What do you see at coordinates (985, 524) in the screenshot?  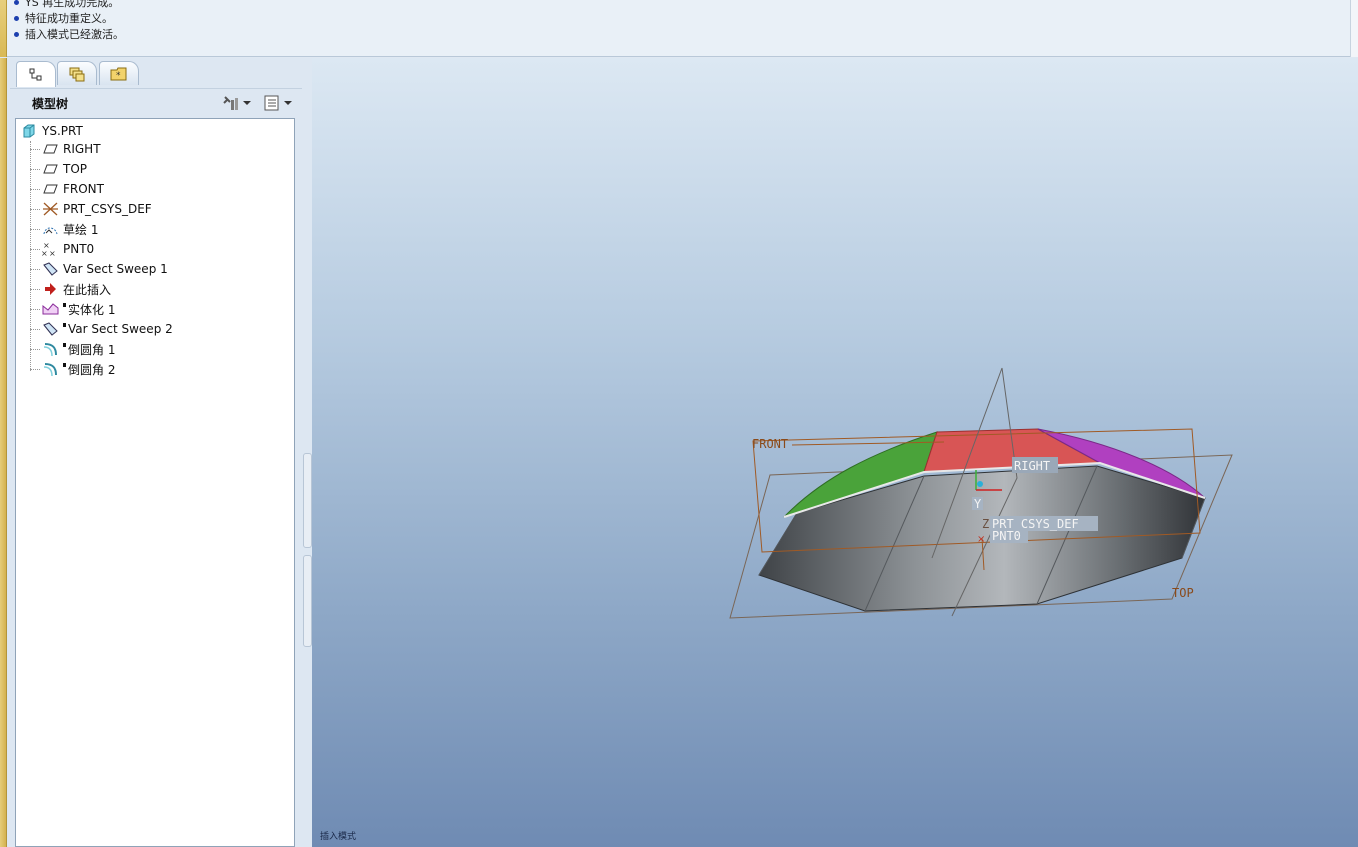 I see `csys-z-label: Z` at bounding box center [985, 524].